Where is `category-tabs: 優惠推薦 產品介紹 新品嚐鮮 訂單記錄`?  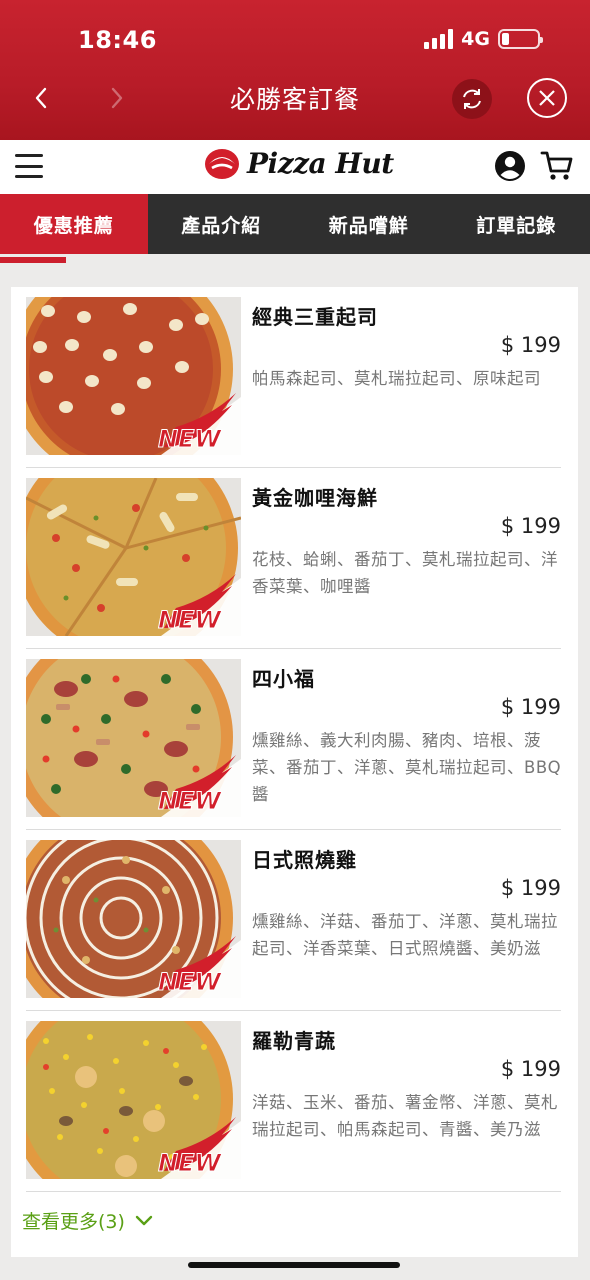 category-tabs: 優惠推薦 產品介紹 新品嚐鮮 訂單記錄 is located at coordinates (295, 224).